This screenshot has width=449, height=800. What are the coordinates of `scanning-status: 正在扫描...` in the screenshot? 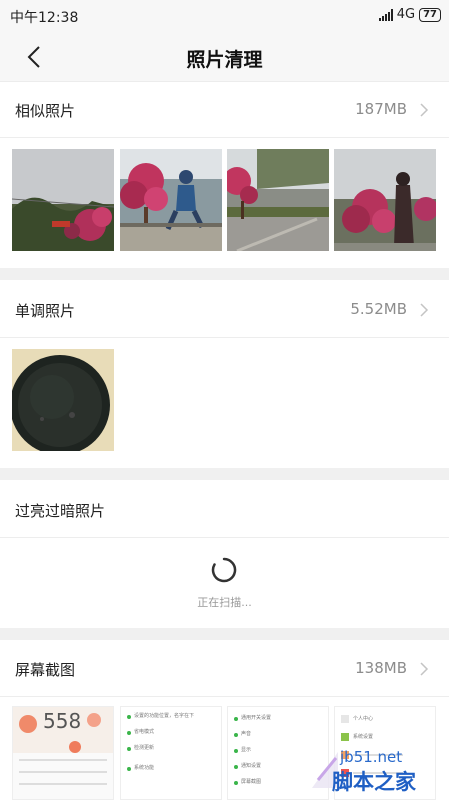 It's located at (224, 602).